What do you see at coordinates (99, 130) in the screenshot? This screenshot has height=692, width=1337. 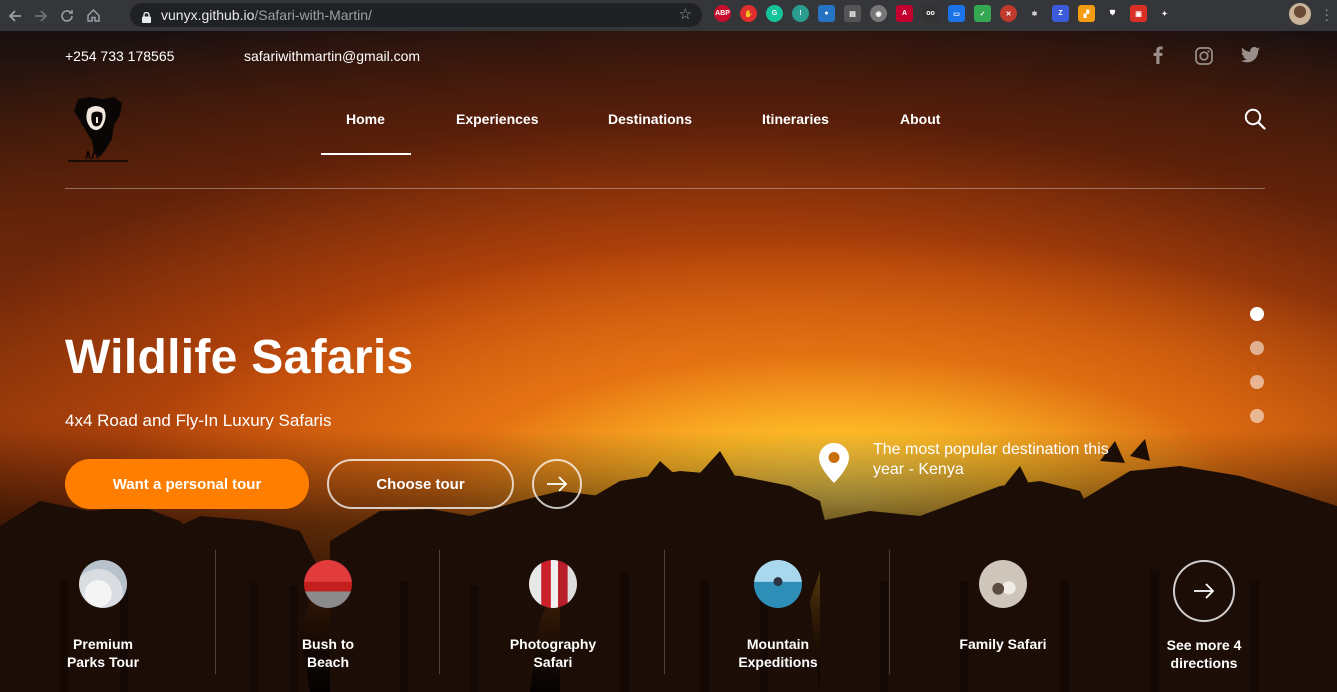 I see `logo` at bounding box center [99, 130].